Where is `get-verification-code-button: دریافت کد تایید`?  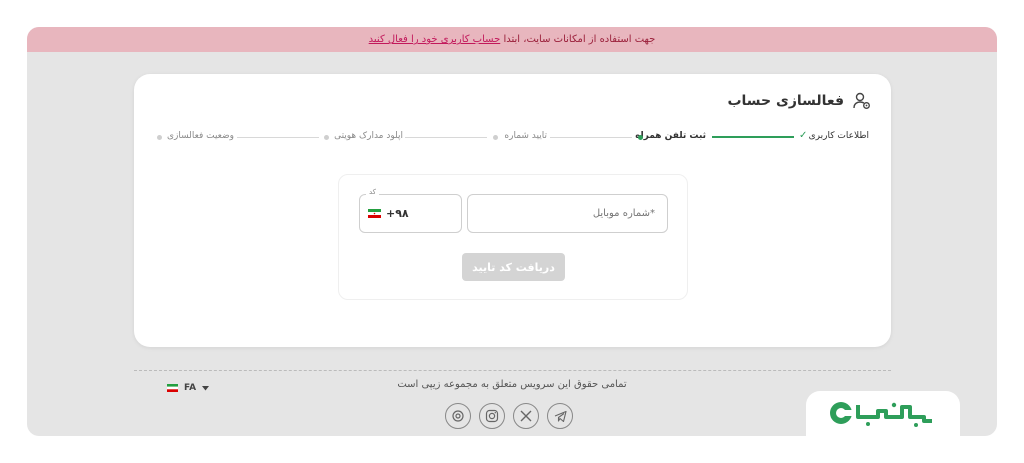 get-verification-code-button: دریافت کد تایید is located at coordinates (513, 267).